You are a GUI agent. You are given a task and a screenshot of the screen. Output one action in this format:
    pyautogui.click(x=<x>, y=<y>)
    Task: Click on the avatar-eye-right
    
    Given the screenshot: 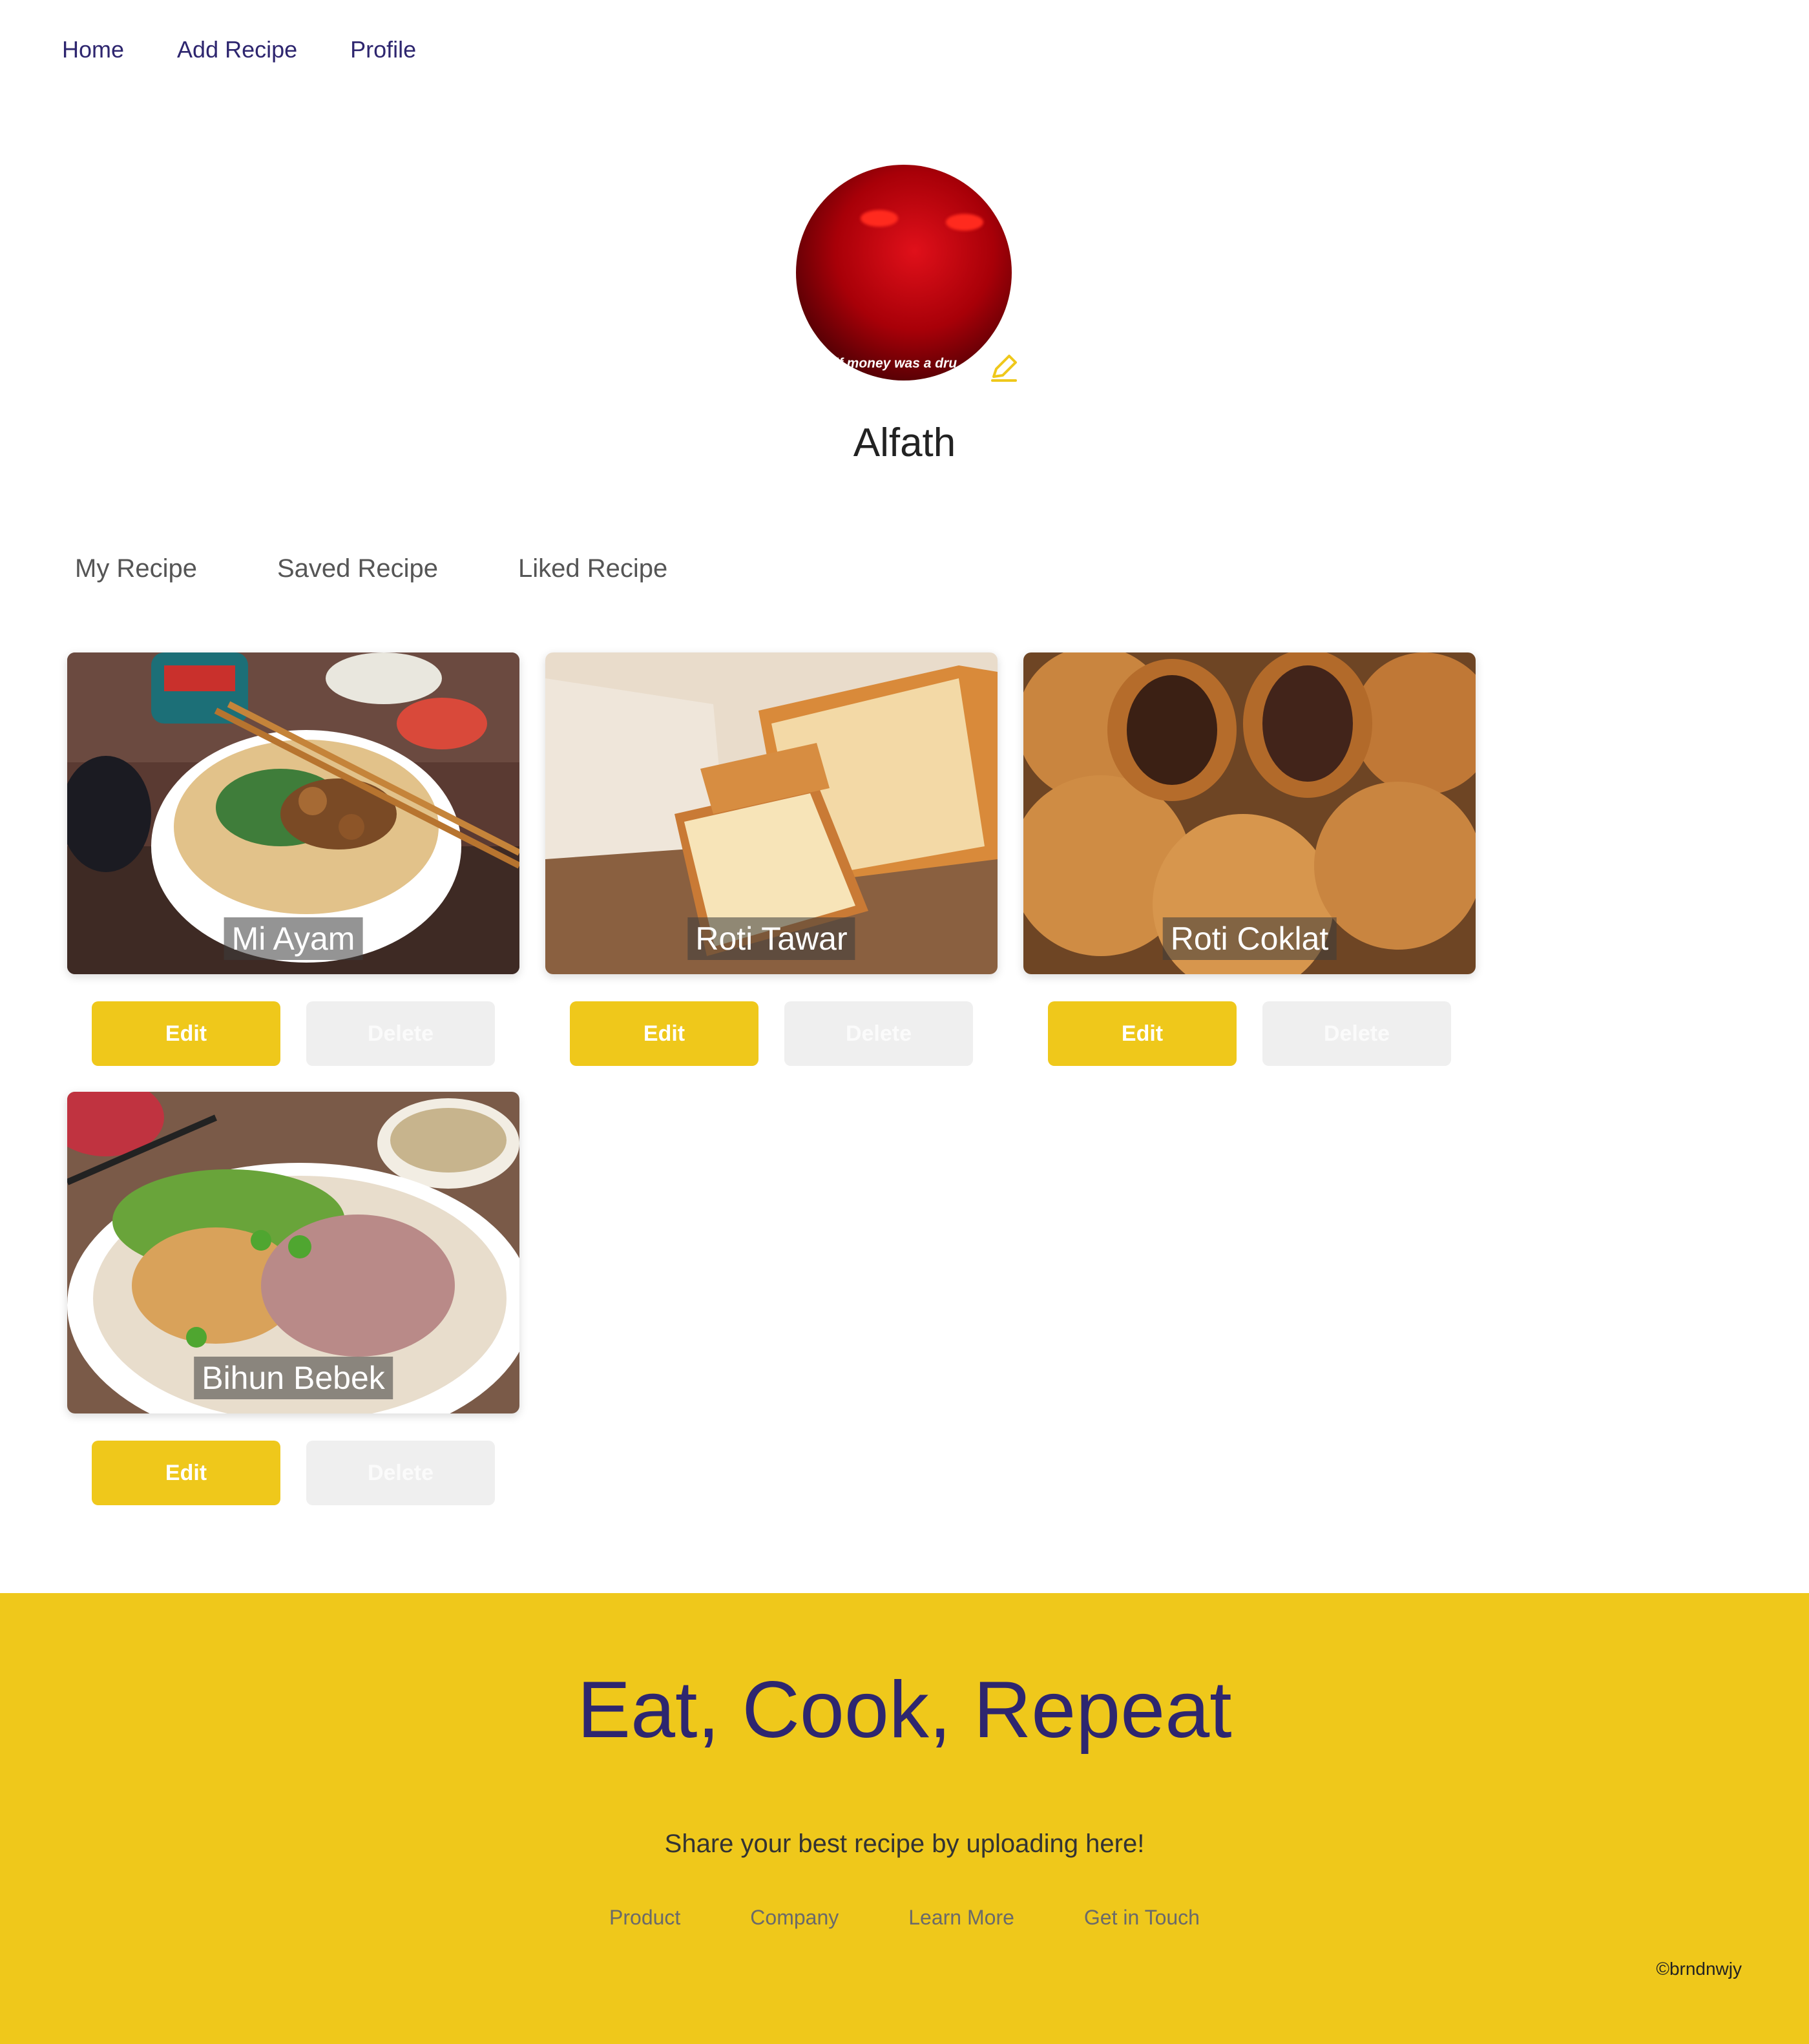 What is the action you would take?
    pyautogui.click(x=964, y=222)
    